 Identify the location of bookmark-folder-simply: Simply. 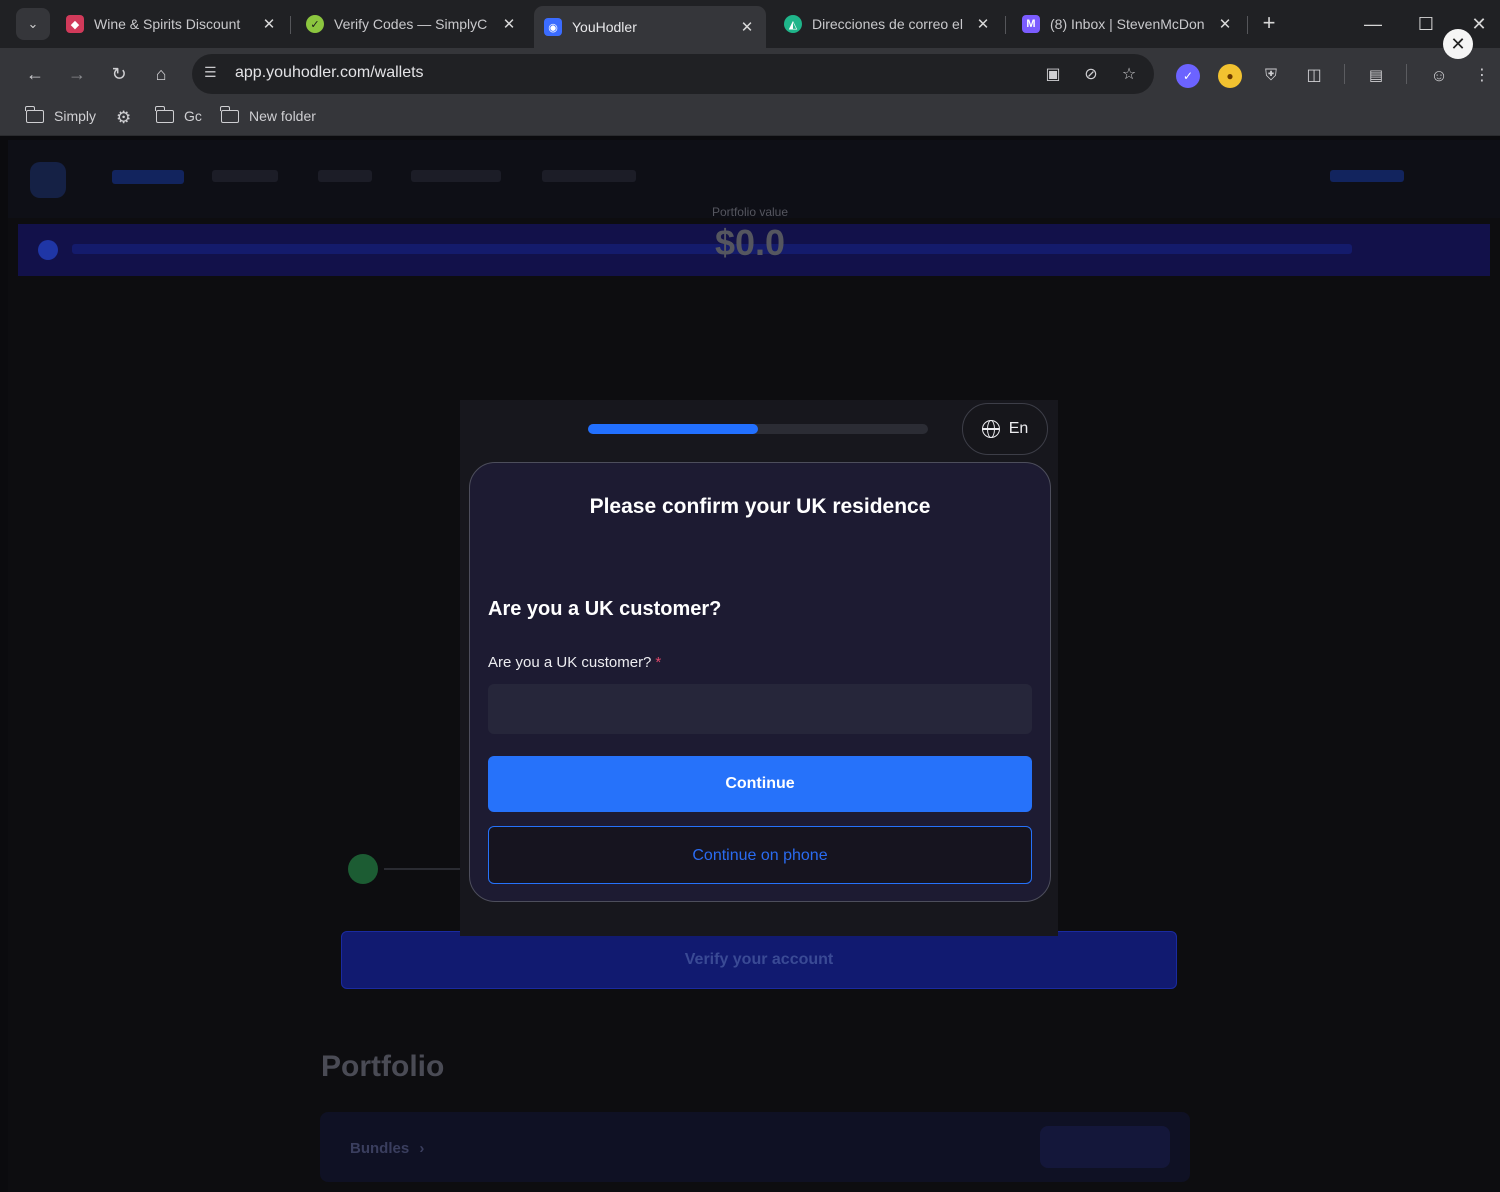
(61, 114).